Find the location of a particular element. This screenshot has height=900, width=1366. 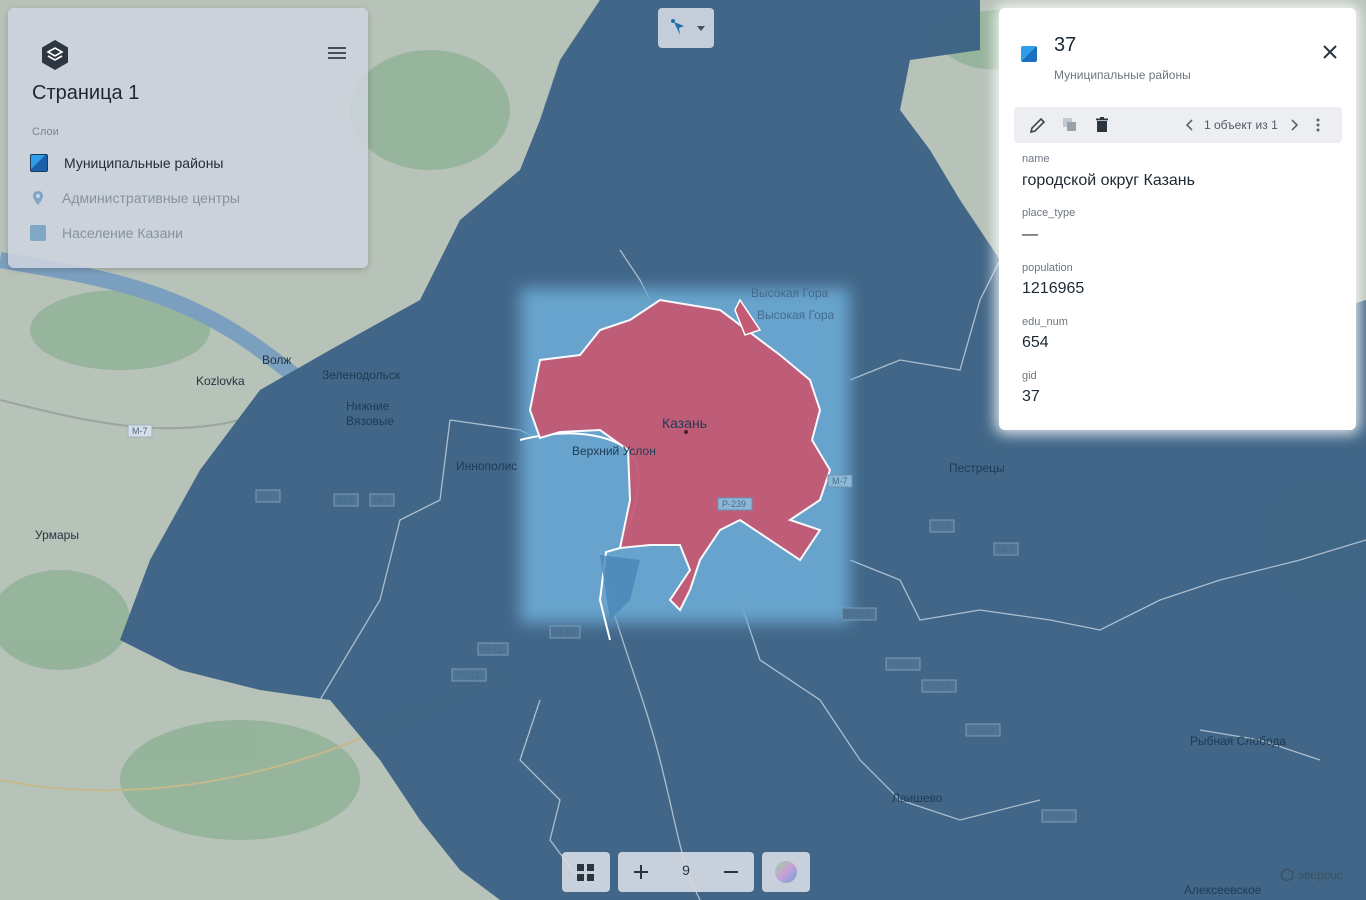

chevron-right-icon is located at coordinates (1294, 125).